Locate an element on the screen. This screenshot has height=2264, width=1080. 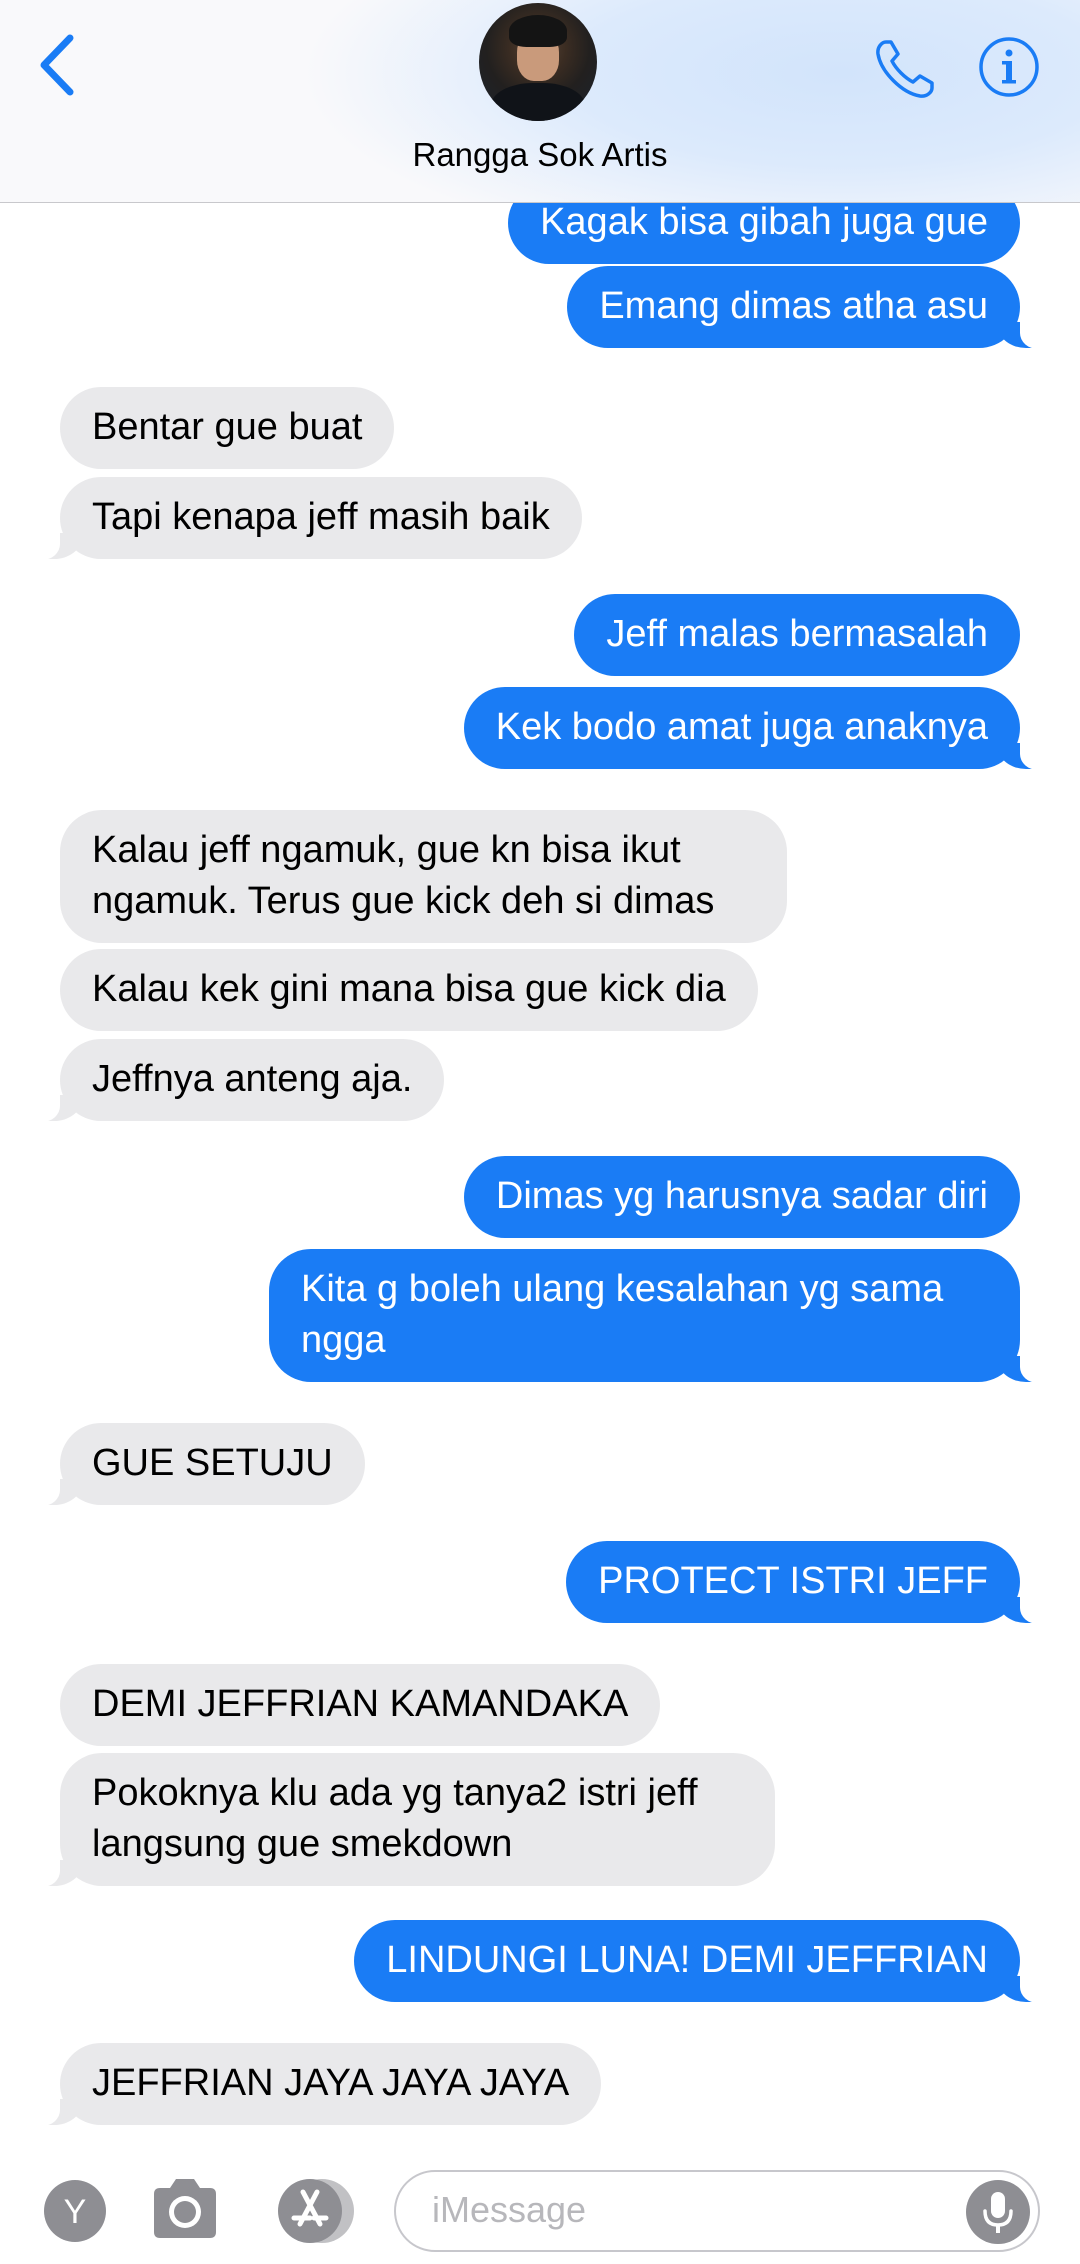
contact-name: Rangga Sok Artis is located at coordinates (540, 155).